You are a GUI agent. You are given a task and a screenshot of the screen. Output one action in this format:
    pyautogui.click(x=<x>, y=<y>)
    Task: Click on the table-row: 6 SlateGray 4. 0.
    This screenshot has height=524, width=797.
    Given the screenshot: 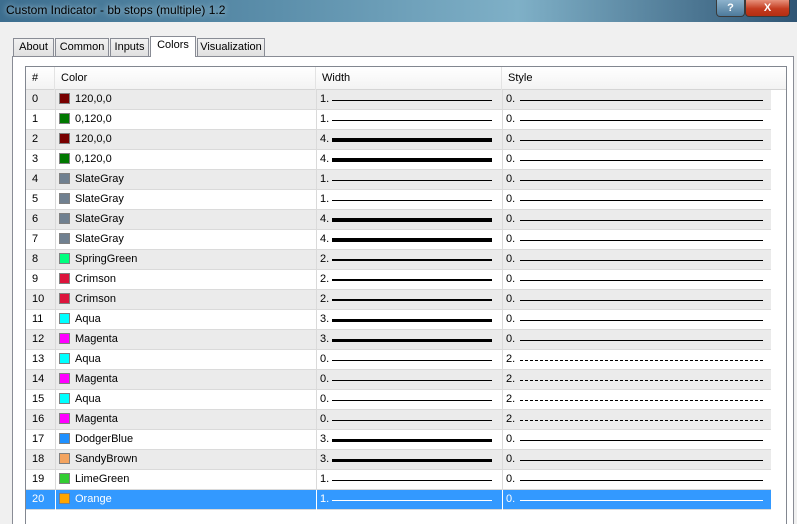 What is the action you would take?
    pyautogui.click(x=398, y=220)
    